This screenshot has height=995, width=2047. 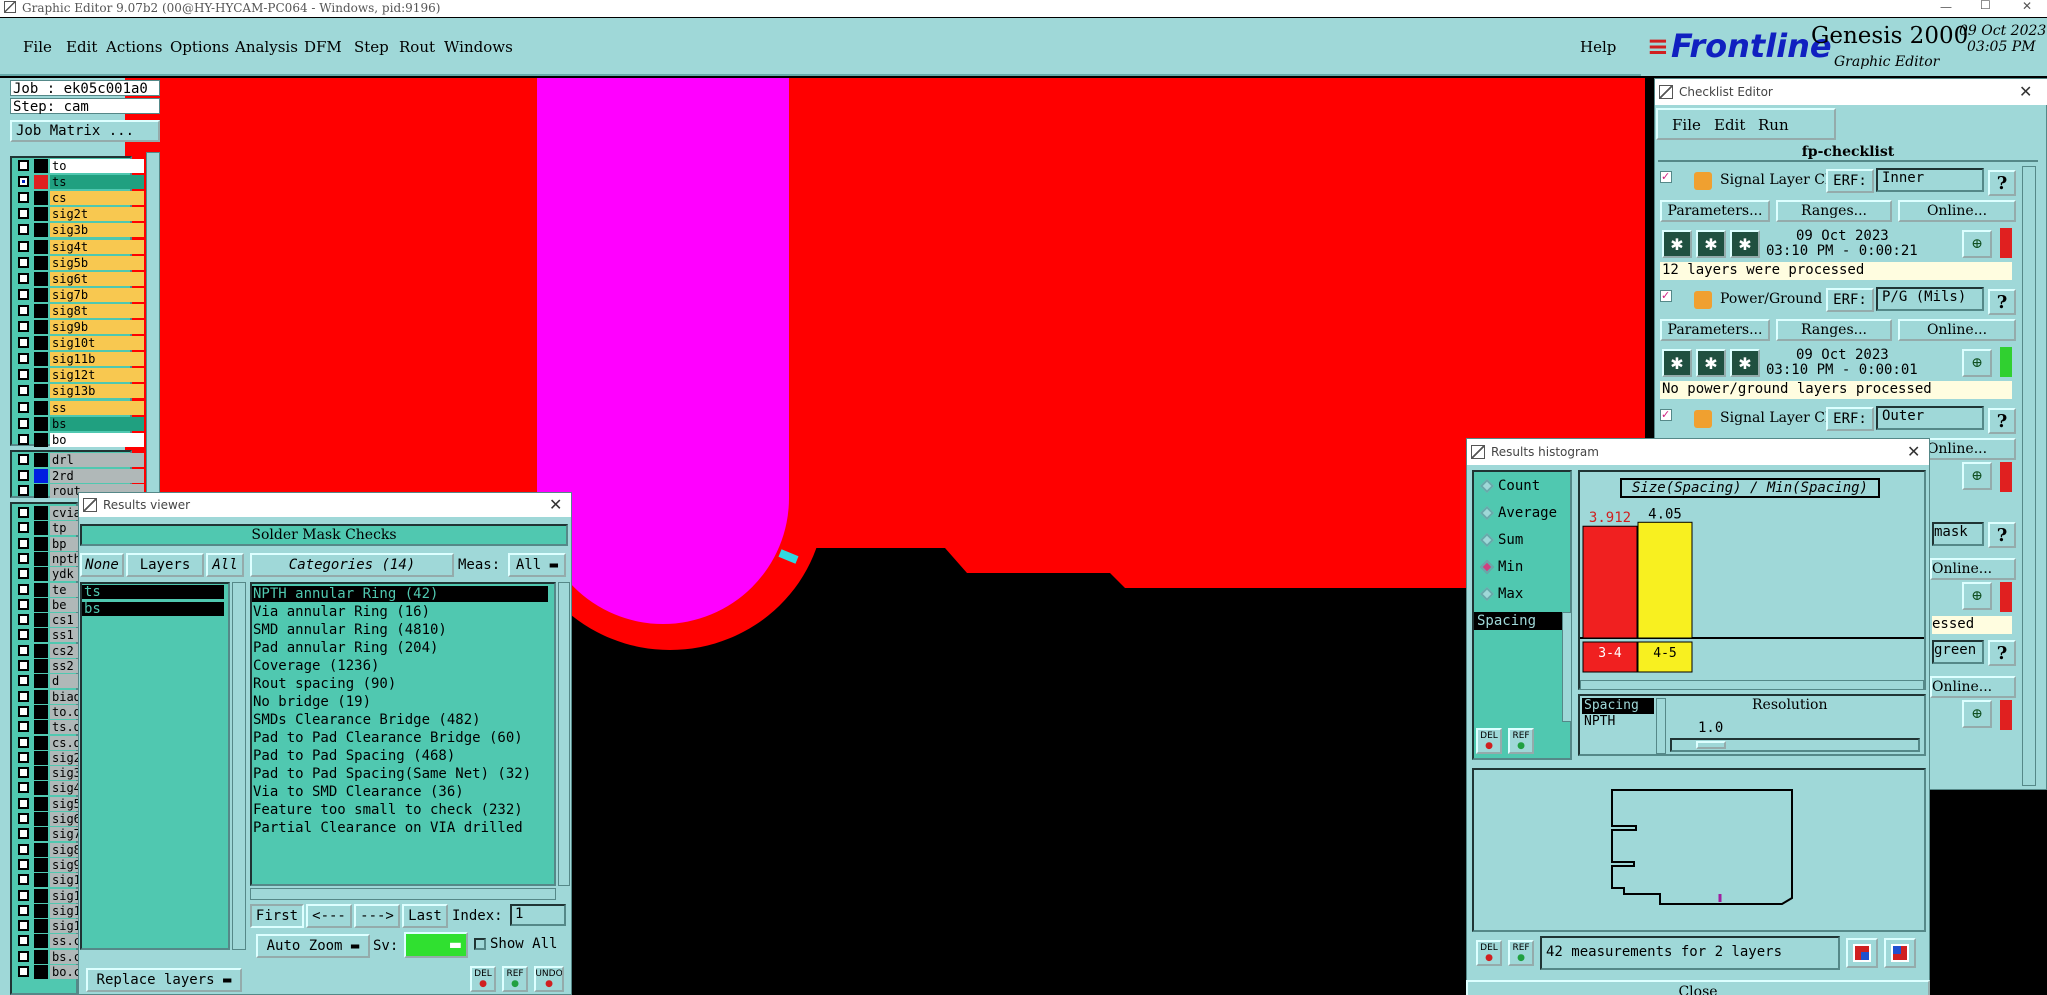 I want to click on ref-button: REF ●, so click(x=515, y=979).